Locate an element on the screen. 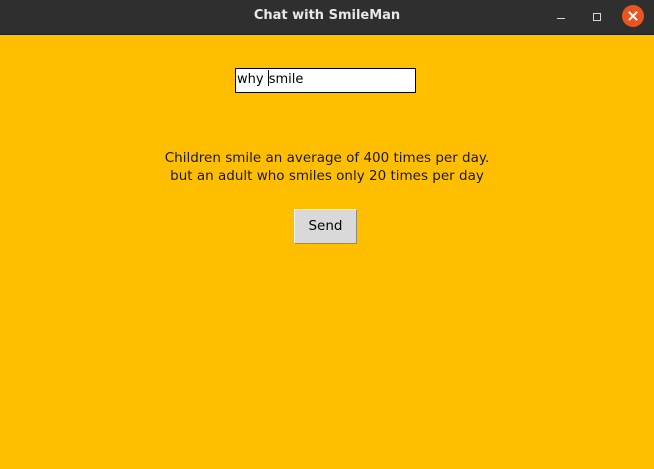 This screenshot has width=654, height=469. maximize-icon is located at coordinates (597, 17).